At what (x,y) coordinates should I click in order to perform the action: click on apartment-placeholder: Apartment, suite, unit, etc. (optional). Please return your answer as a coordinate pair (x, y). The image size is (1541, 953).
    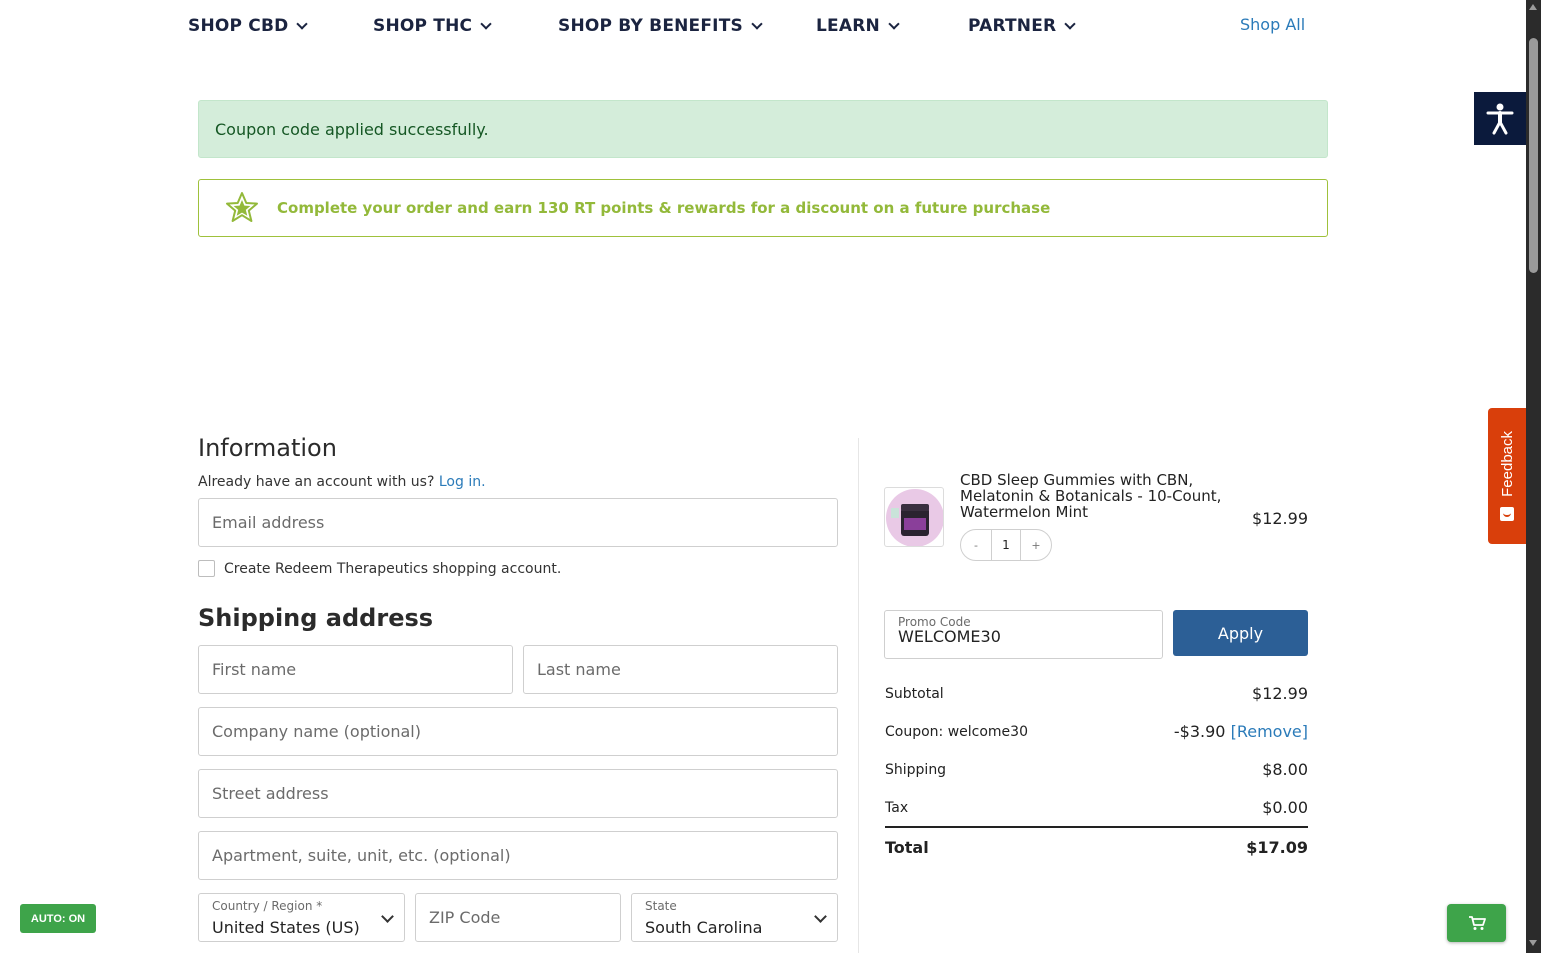
    Looking at the image, I should click on (361, 855).